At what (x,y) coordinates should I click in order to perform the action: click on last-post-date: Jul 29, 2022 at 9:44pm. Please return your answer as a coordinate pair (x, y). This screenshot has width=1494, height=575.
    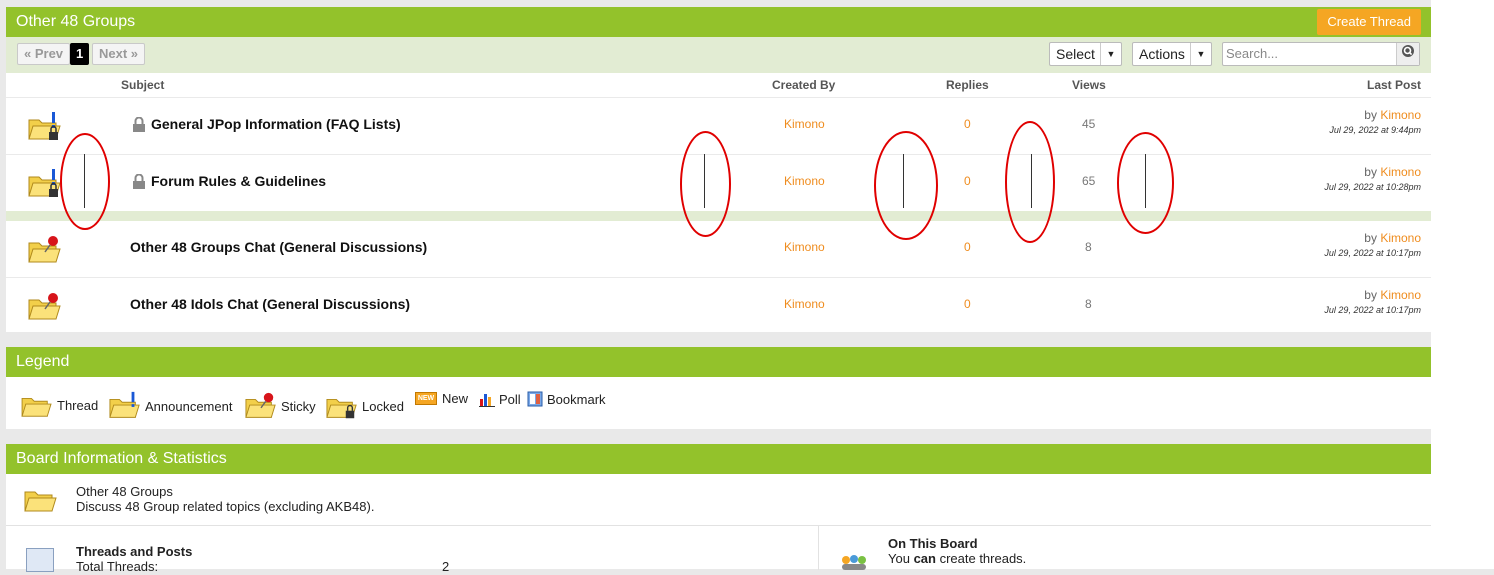
    Looking at the image, I should click on (1375, 130).